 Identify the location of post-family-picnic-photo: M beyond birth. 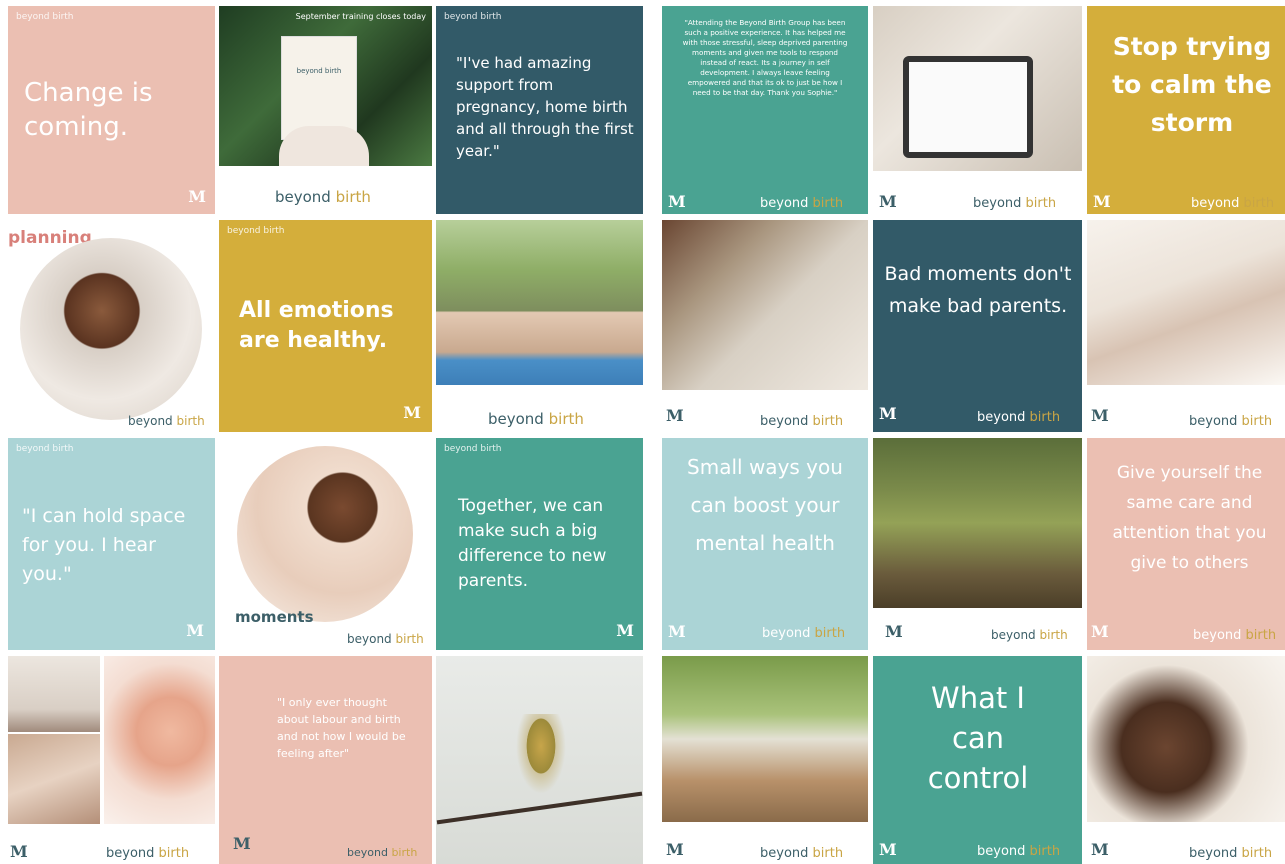
(765, 760).